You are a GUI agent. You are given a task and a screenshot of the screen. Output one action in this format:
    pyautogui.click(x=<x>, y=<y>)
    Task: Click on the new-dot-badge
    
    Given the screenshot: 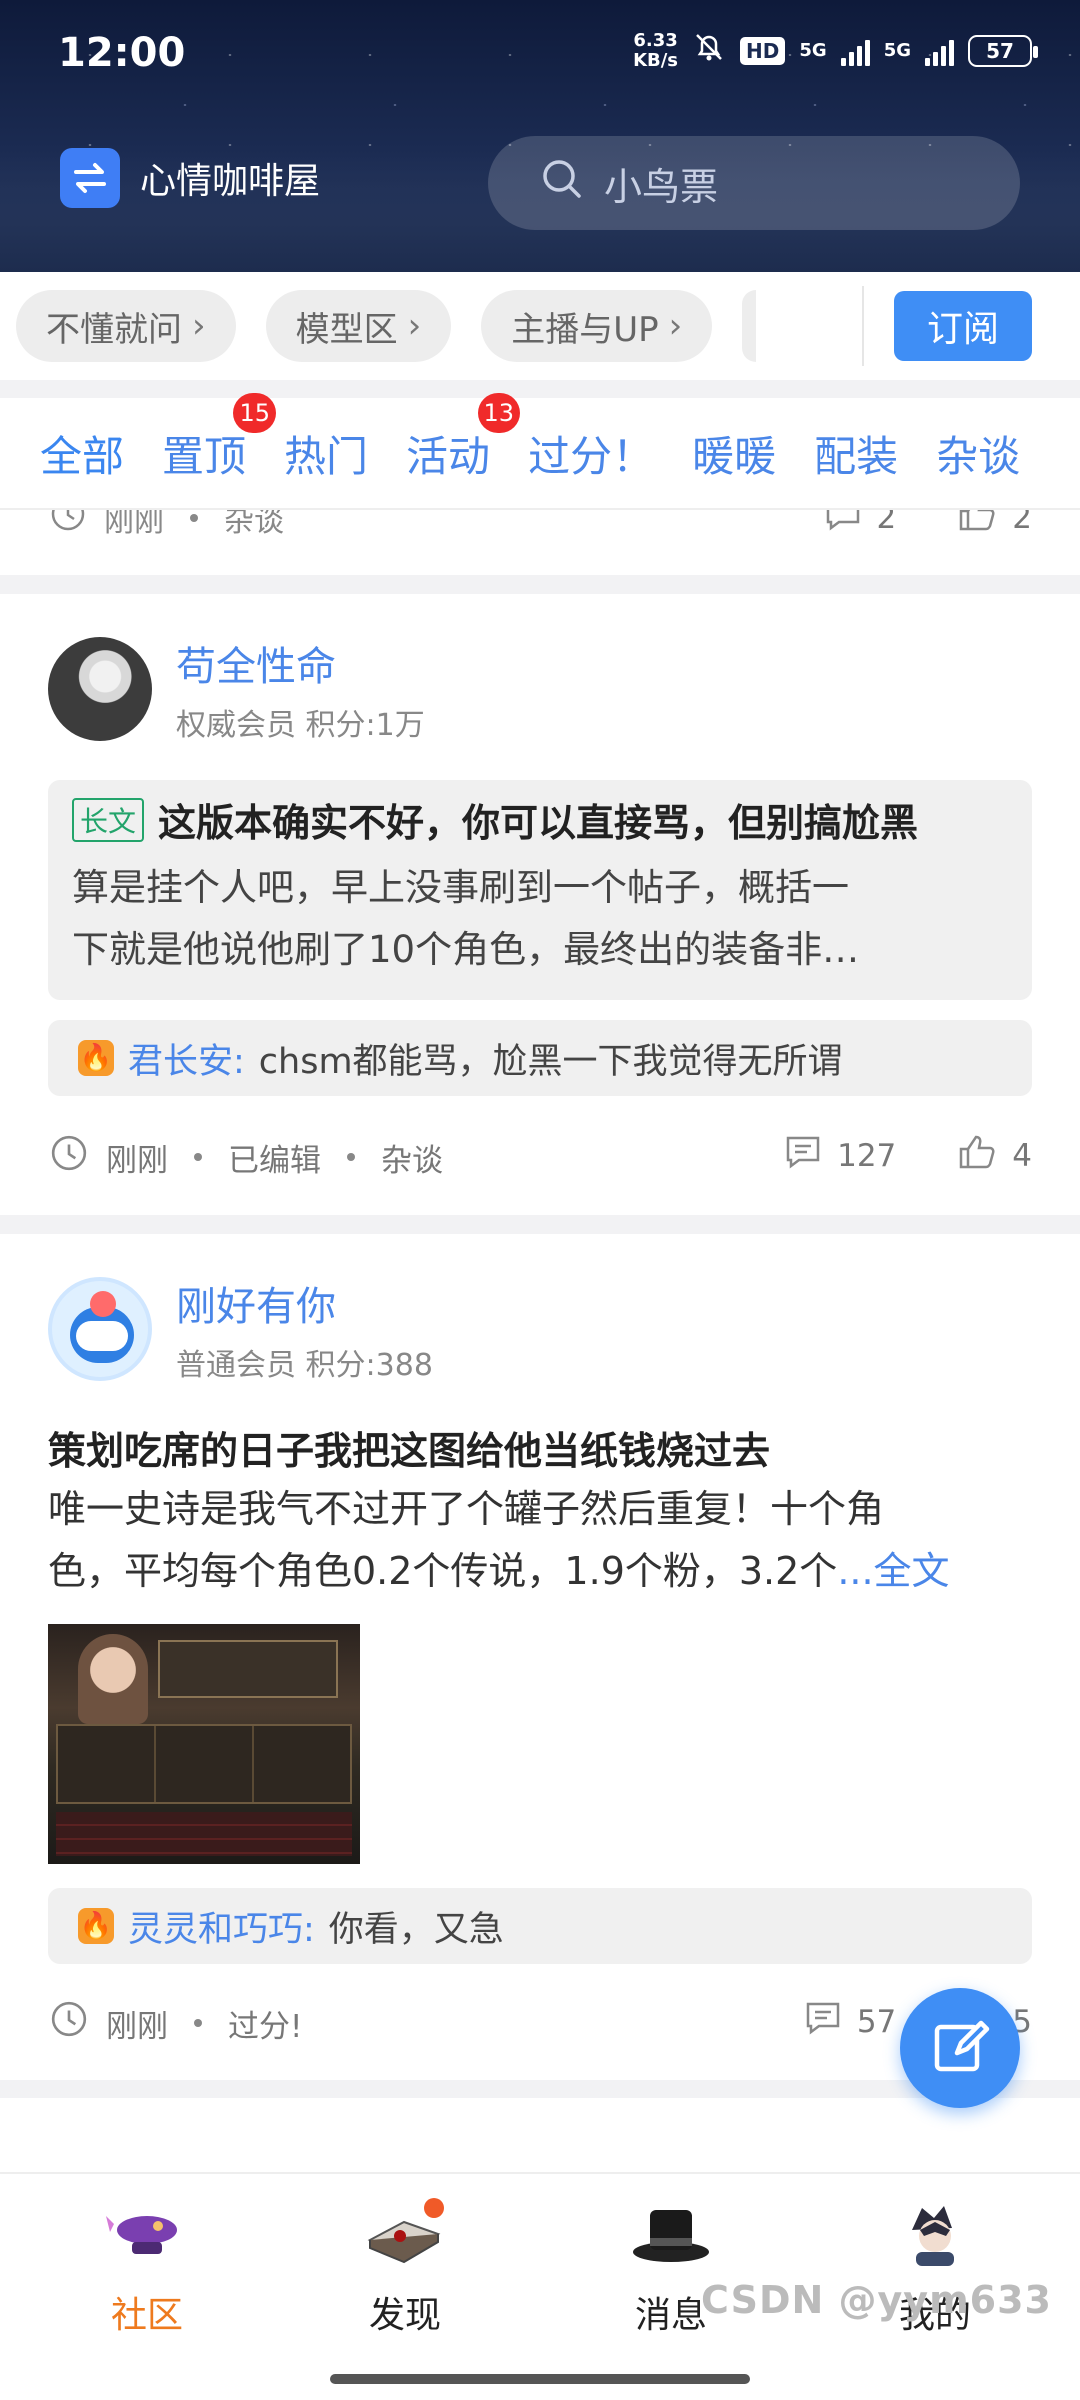 What is the action you would take?
    pyautogui.click(x=434, y=2208)
    